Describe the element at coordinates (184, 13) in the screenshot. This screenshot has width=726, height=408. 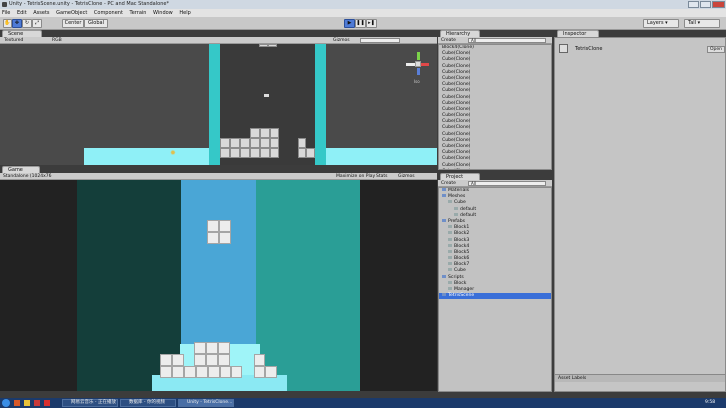
I see `menu-help: Help` at that location.